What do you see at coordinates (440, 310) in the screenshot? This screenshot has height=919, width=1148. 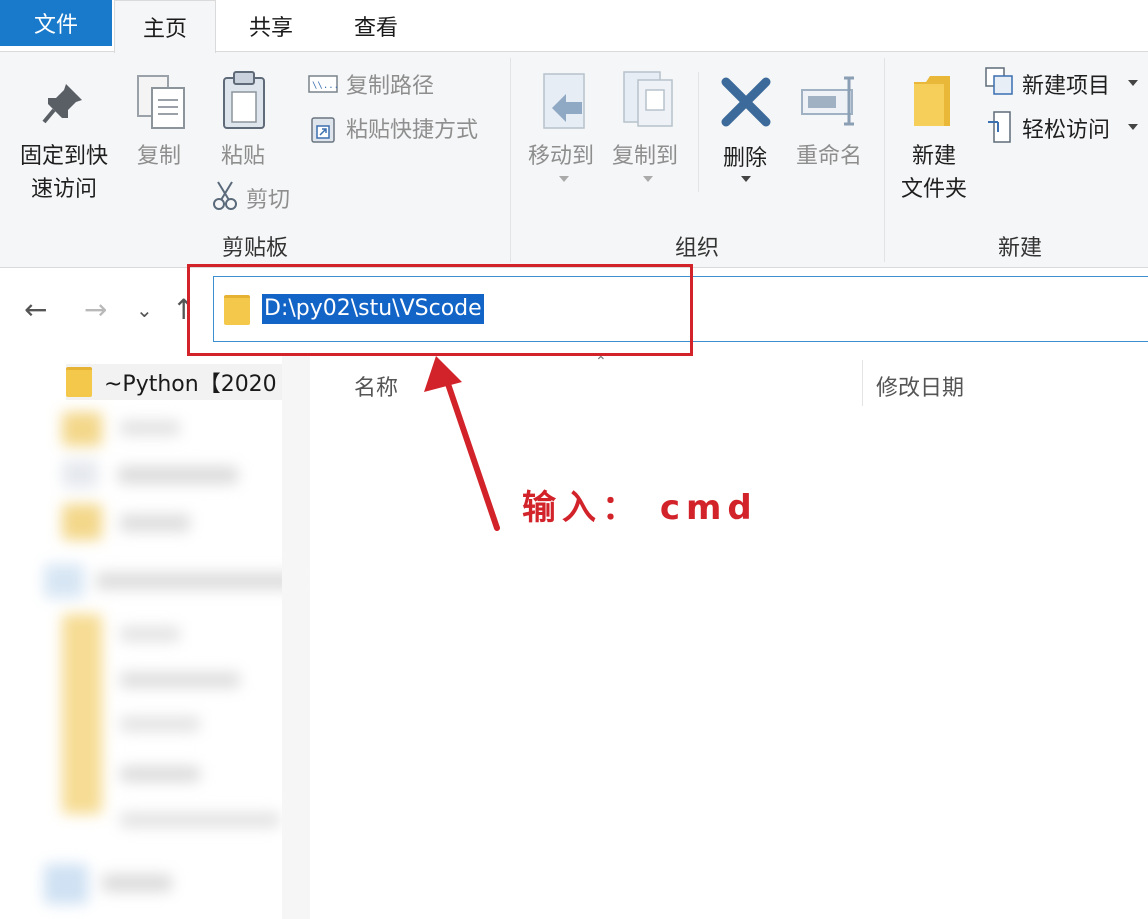 I see `annotation-highlight-box` at bounding box center [440, 310].